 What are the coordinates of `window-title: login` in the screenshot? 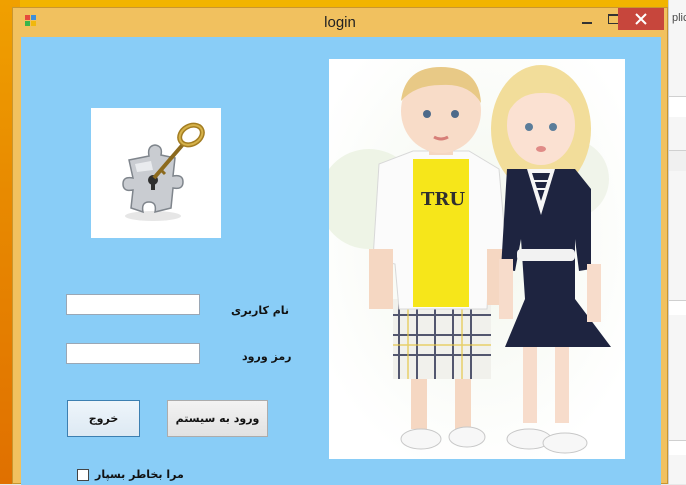 It's located at (340, 22).